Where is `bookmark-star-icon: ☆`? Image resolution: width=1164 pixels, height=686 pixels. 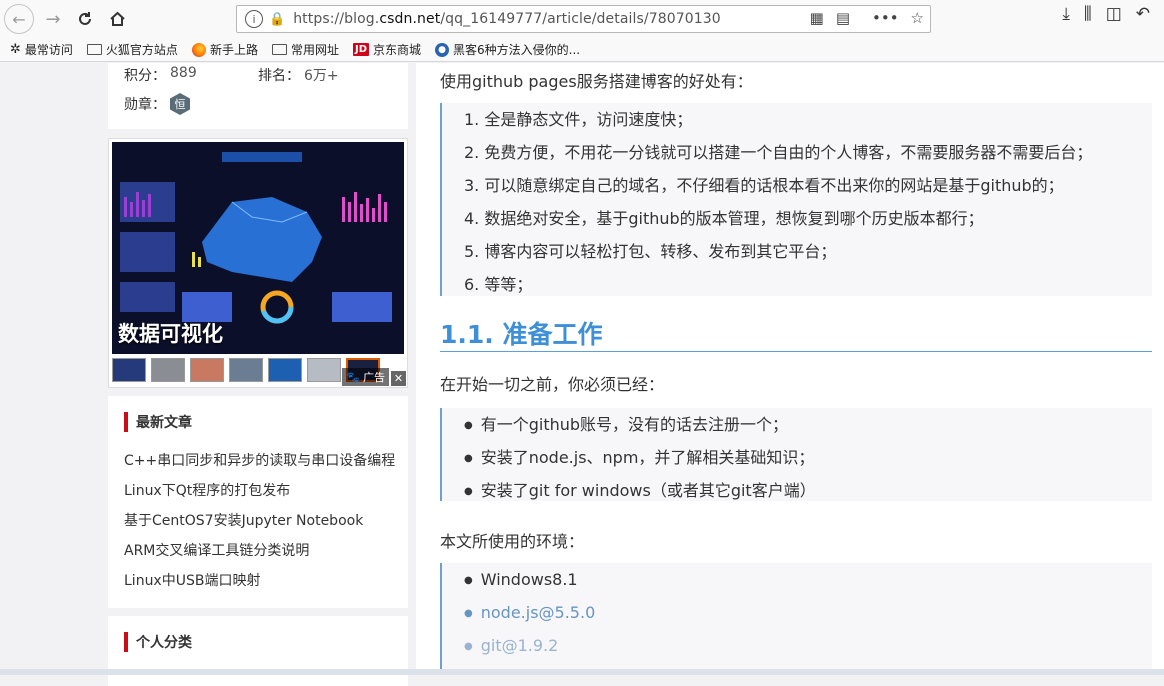 bookmark-star-icon: ☆ is located at coordinates (917, 18).